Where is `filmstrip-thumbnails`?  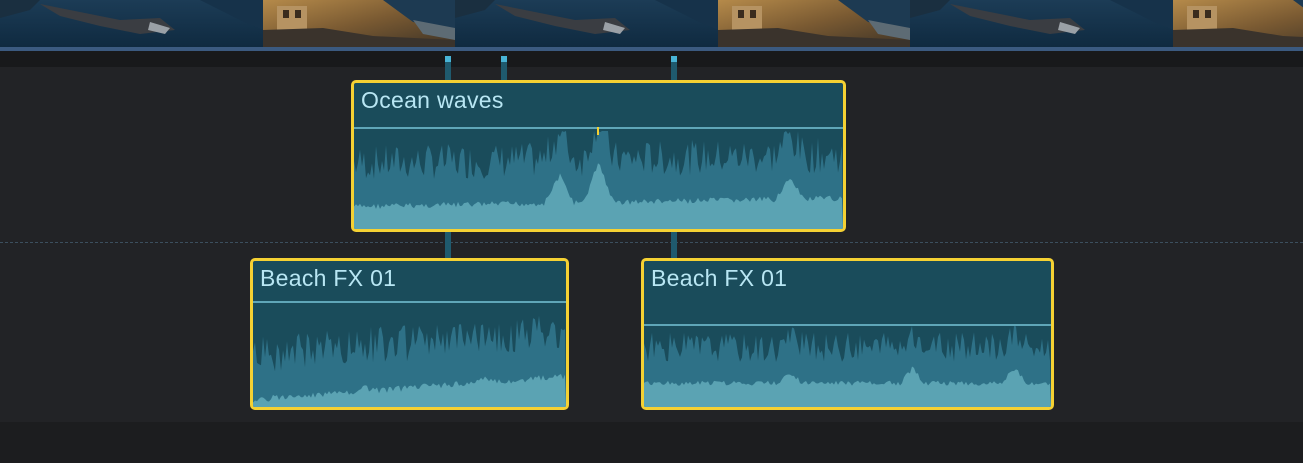
filmstrip-thumbnails is located at coordinates (651, 23).